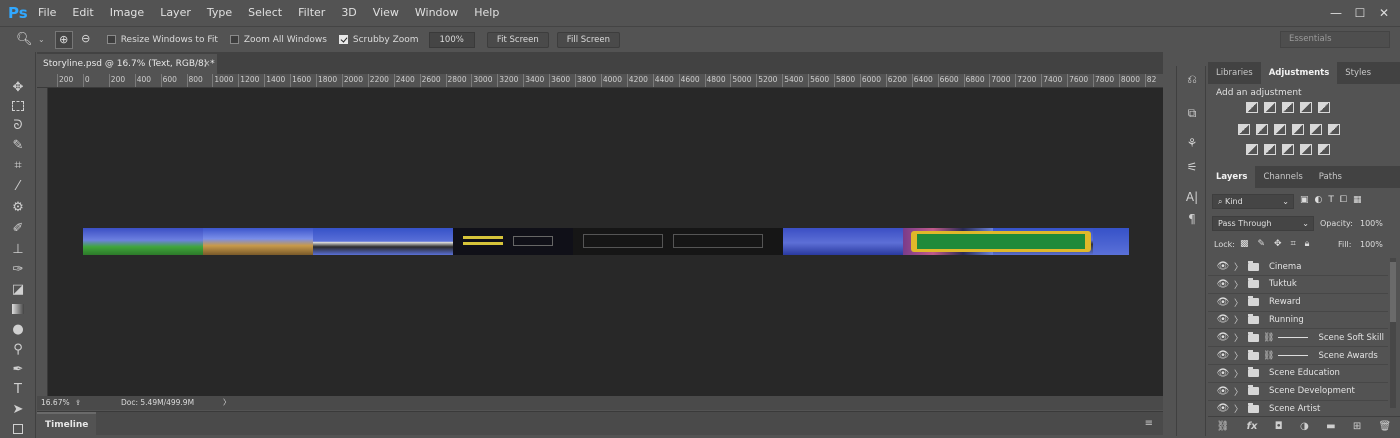 The width and height of the screenshot is (1400, 438). What do you see at coordinates (1299, 73) in the screenshot?
I see `tab-adjustments: Adjustments` at bounding box center [1299, 73].